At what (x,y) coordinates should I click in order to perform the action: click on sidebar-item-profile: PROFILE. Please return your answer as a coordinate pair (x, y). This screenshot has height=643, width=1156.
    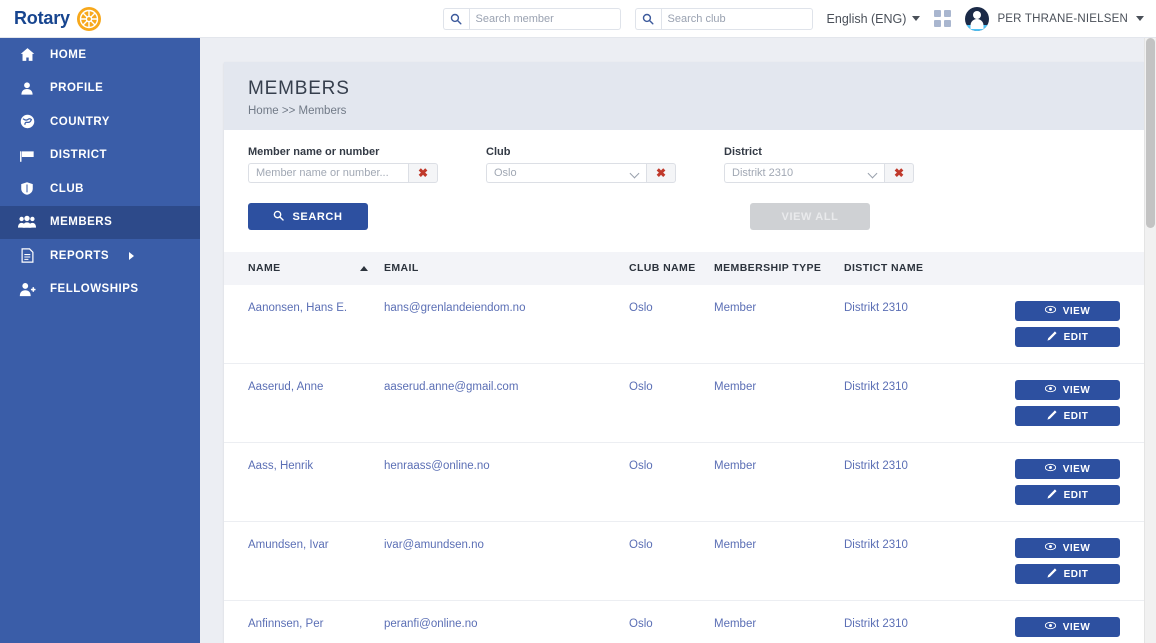
    Looking at the image, I should click on (100, 89).